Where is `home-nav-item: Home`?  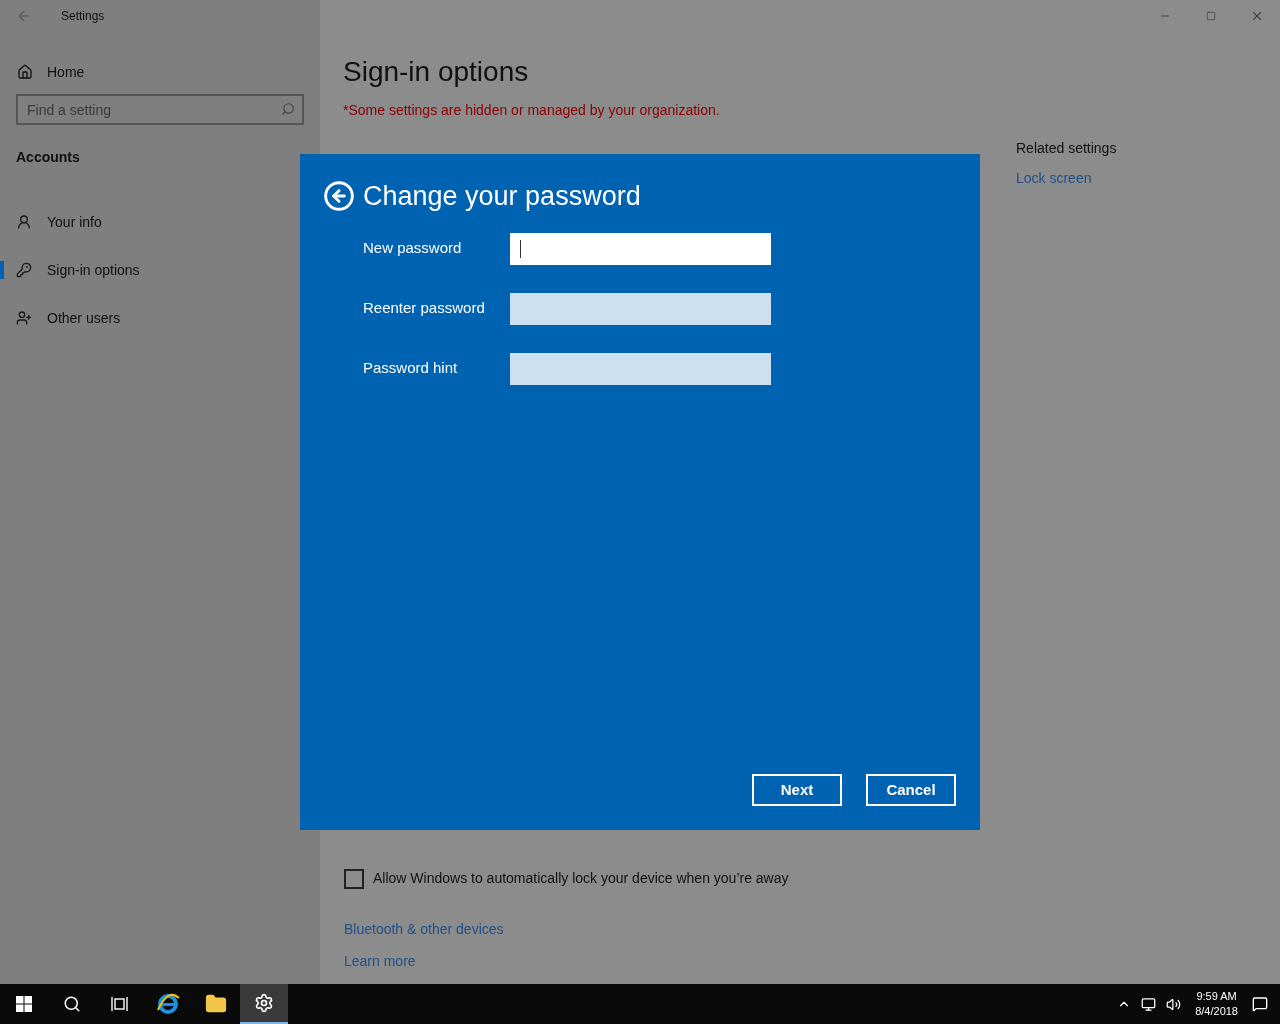 home-nav-item: Home is located at coordinates (160, 72).